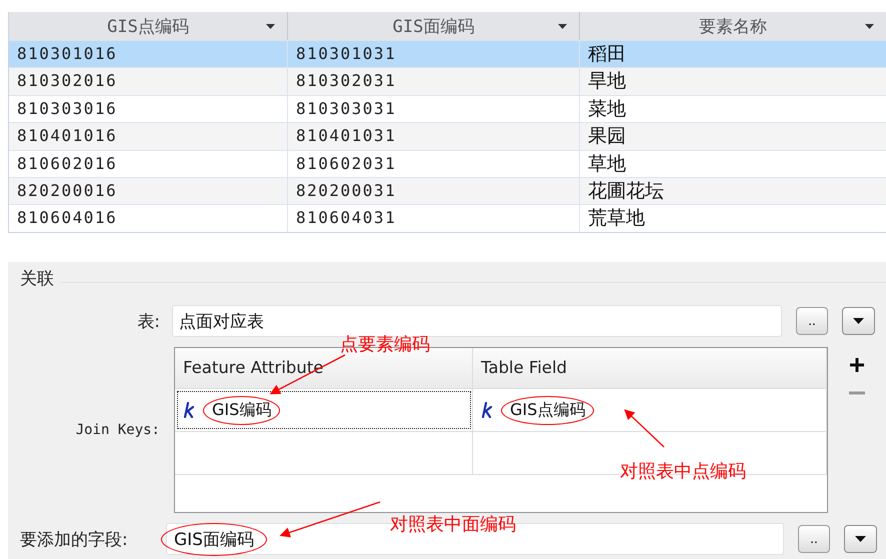 This screenshot has height=559, width=886. I want to click on circled-field-name: GIS编码, so click(241, 410).